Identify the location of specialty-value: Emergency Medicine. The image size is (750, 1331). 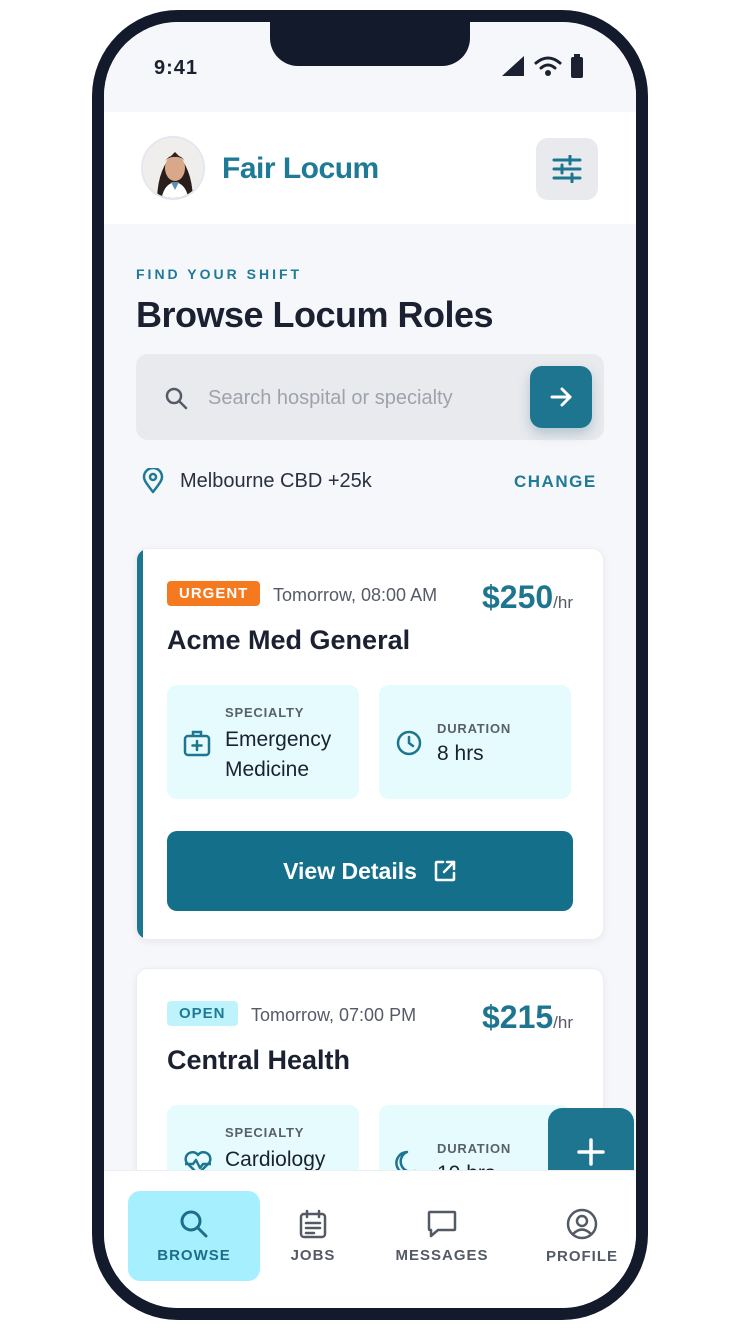
(278, 754).